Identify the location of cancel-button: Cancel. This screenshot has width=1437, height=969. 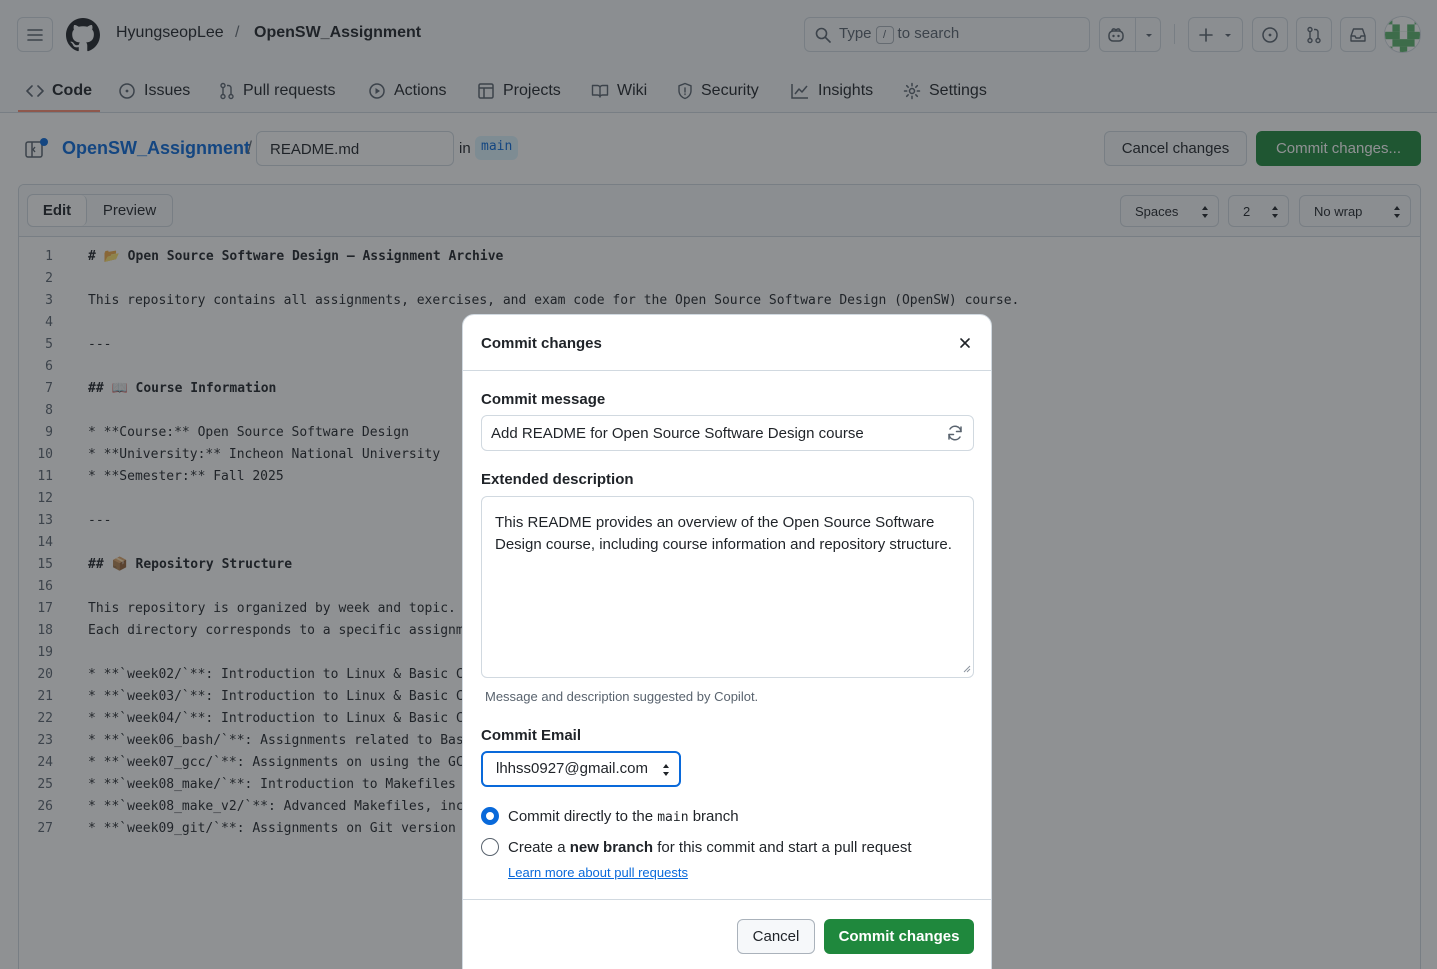
(776, 936).